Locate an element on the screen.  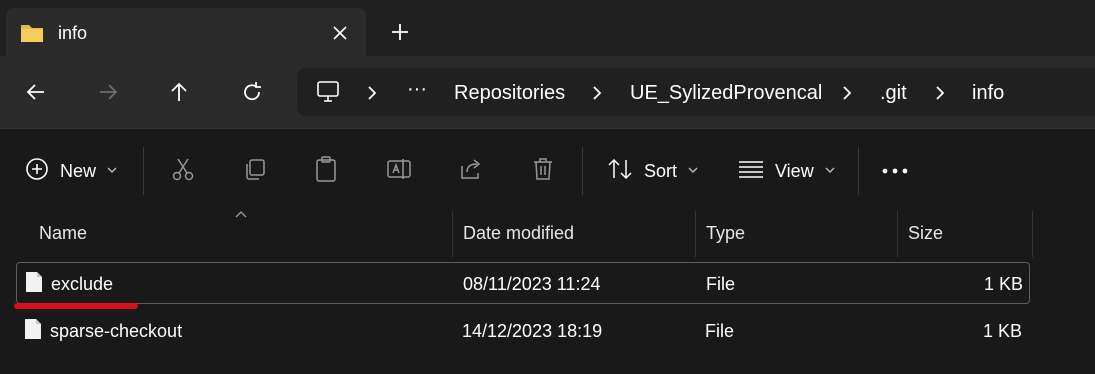
breadcrumb-git: .git is located at coordinates (893, 93).